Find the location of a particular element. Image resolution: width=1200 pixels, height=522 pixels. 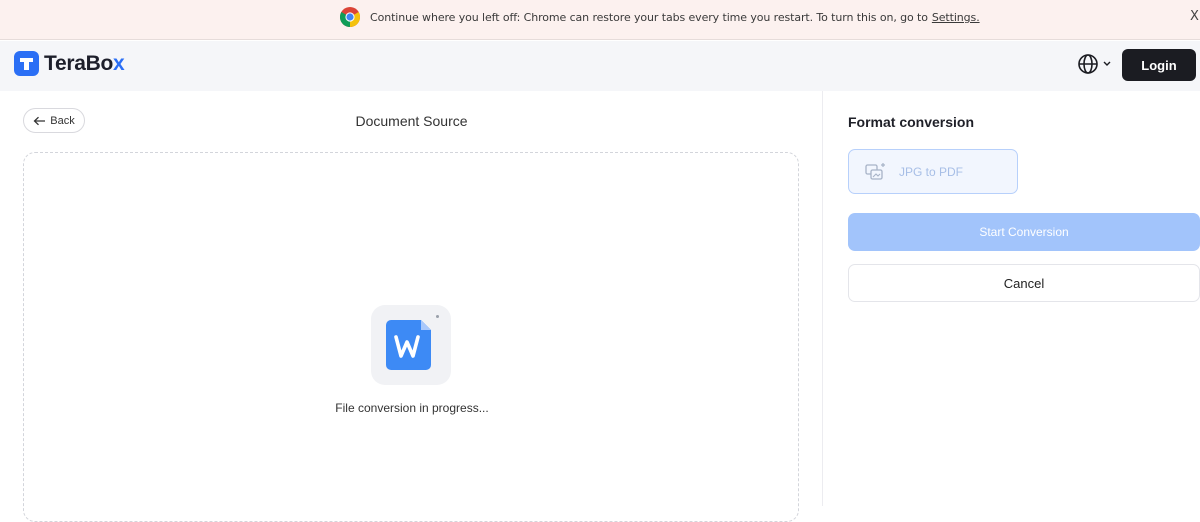

jpg-to-pdf-option: JPG to PDF is located at coordinates (933, 171).